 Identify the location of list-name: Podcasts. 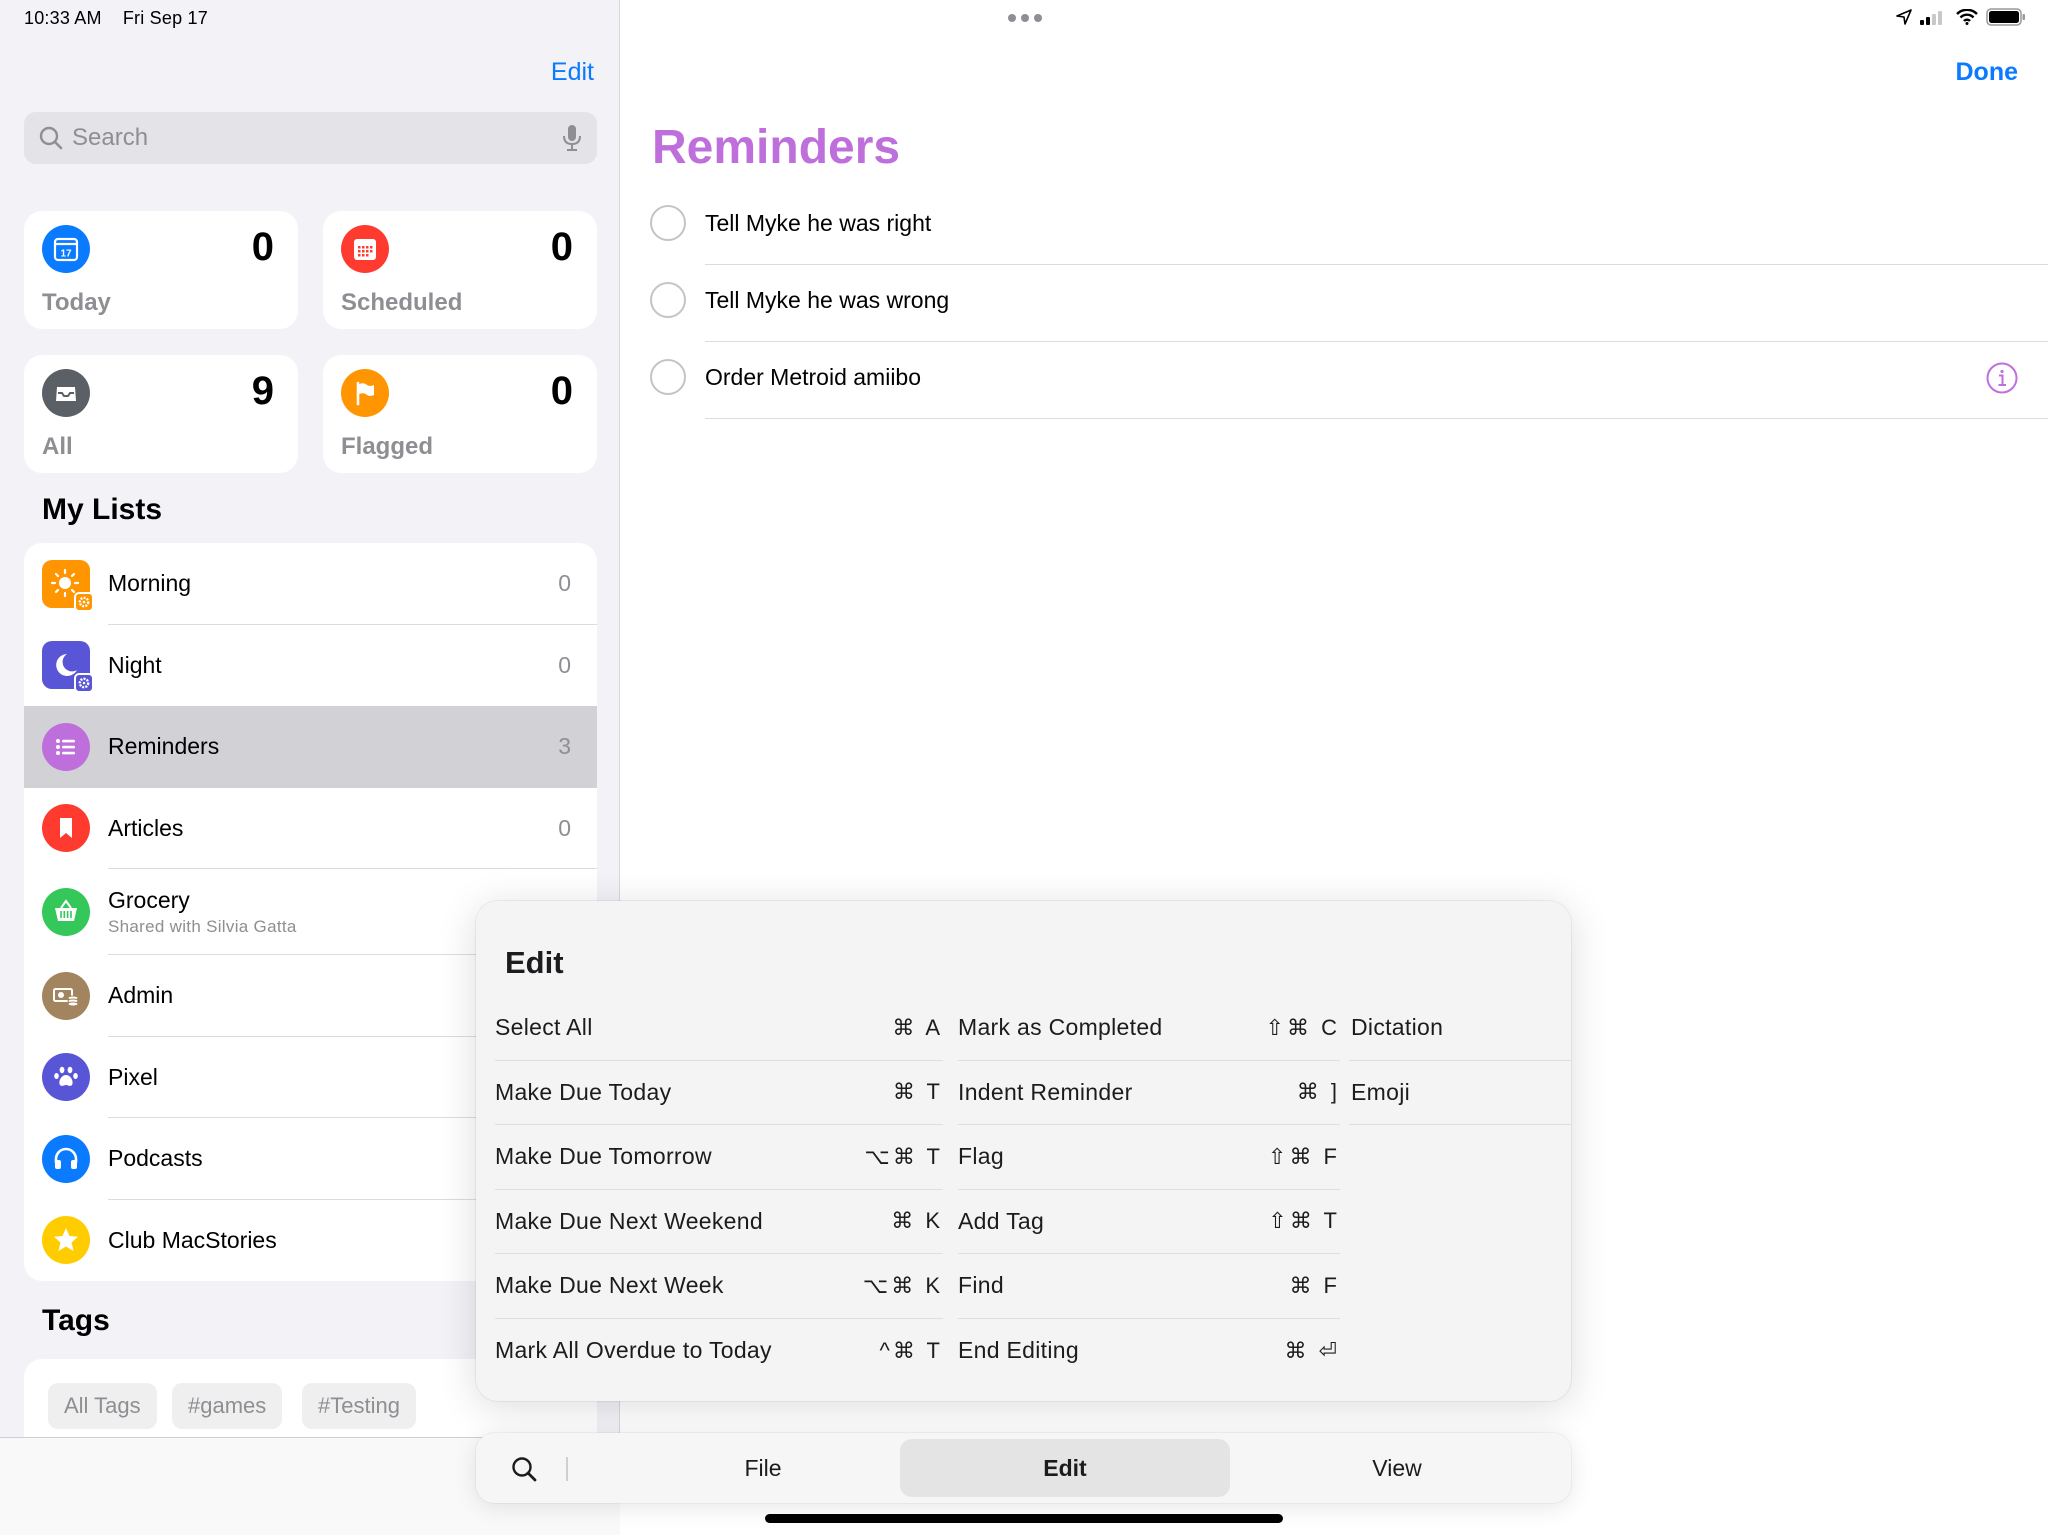
(155, 1158).